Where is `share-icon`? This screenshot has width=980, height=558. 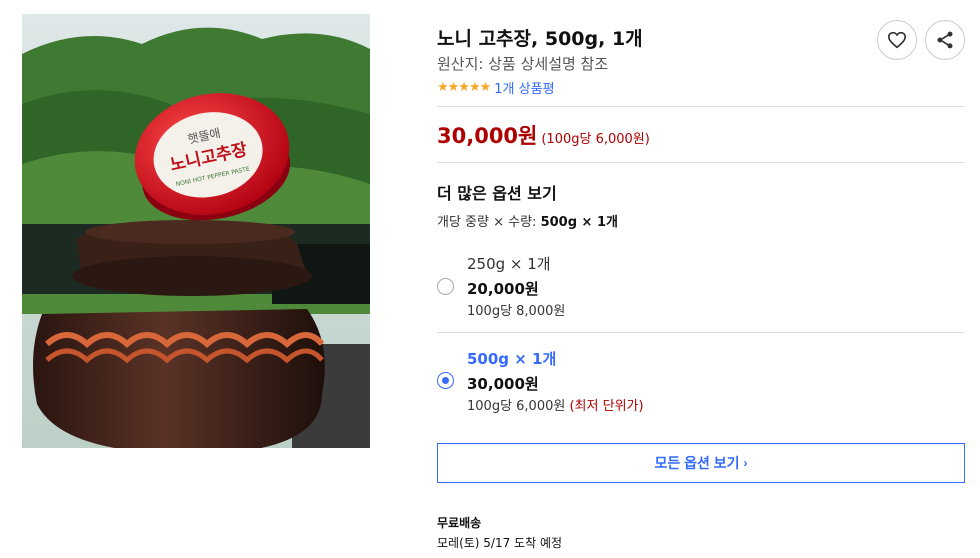 share-icon is located at coordinates (945, 40).